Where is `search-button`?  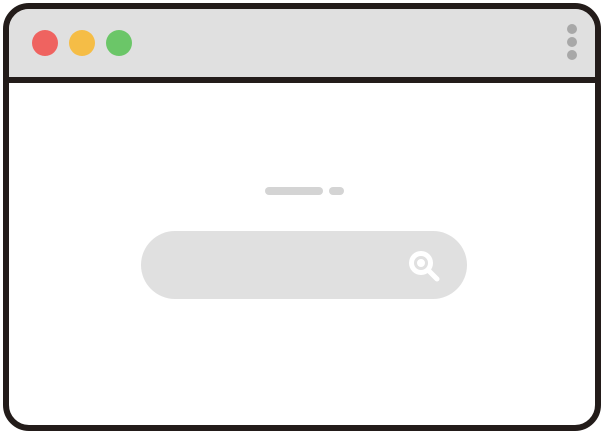
search-button is located at coordinates (424, 266).